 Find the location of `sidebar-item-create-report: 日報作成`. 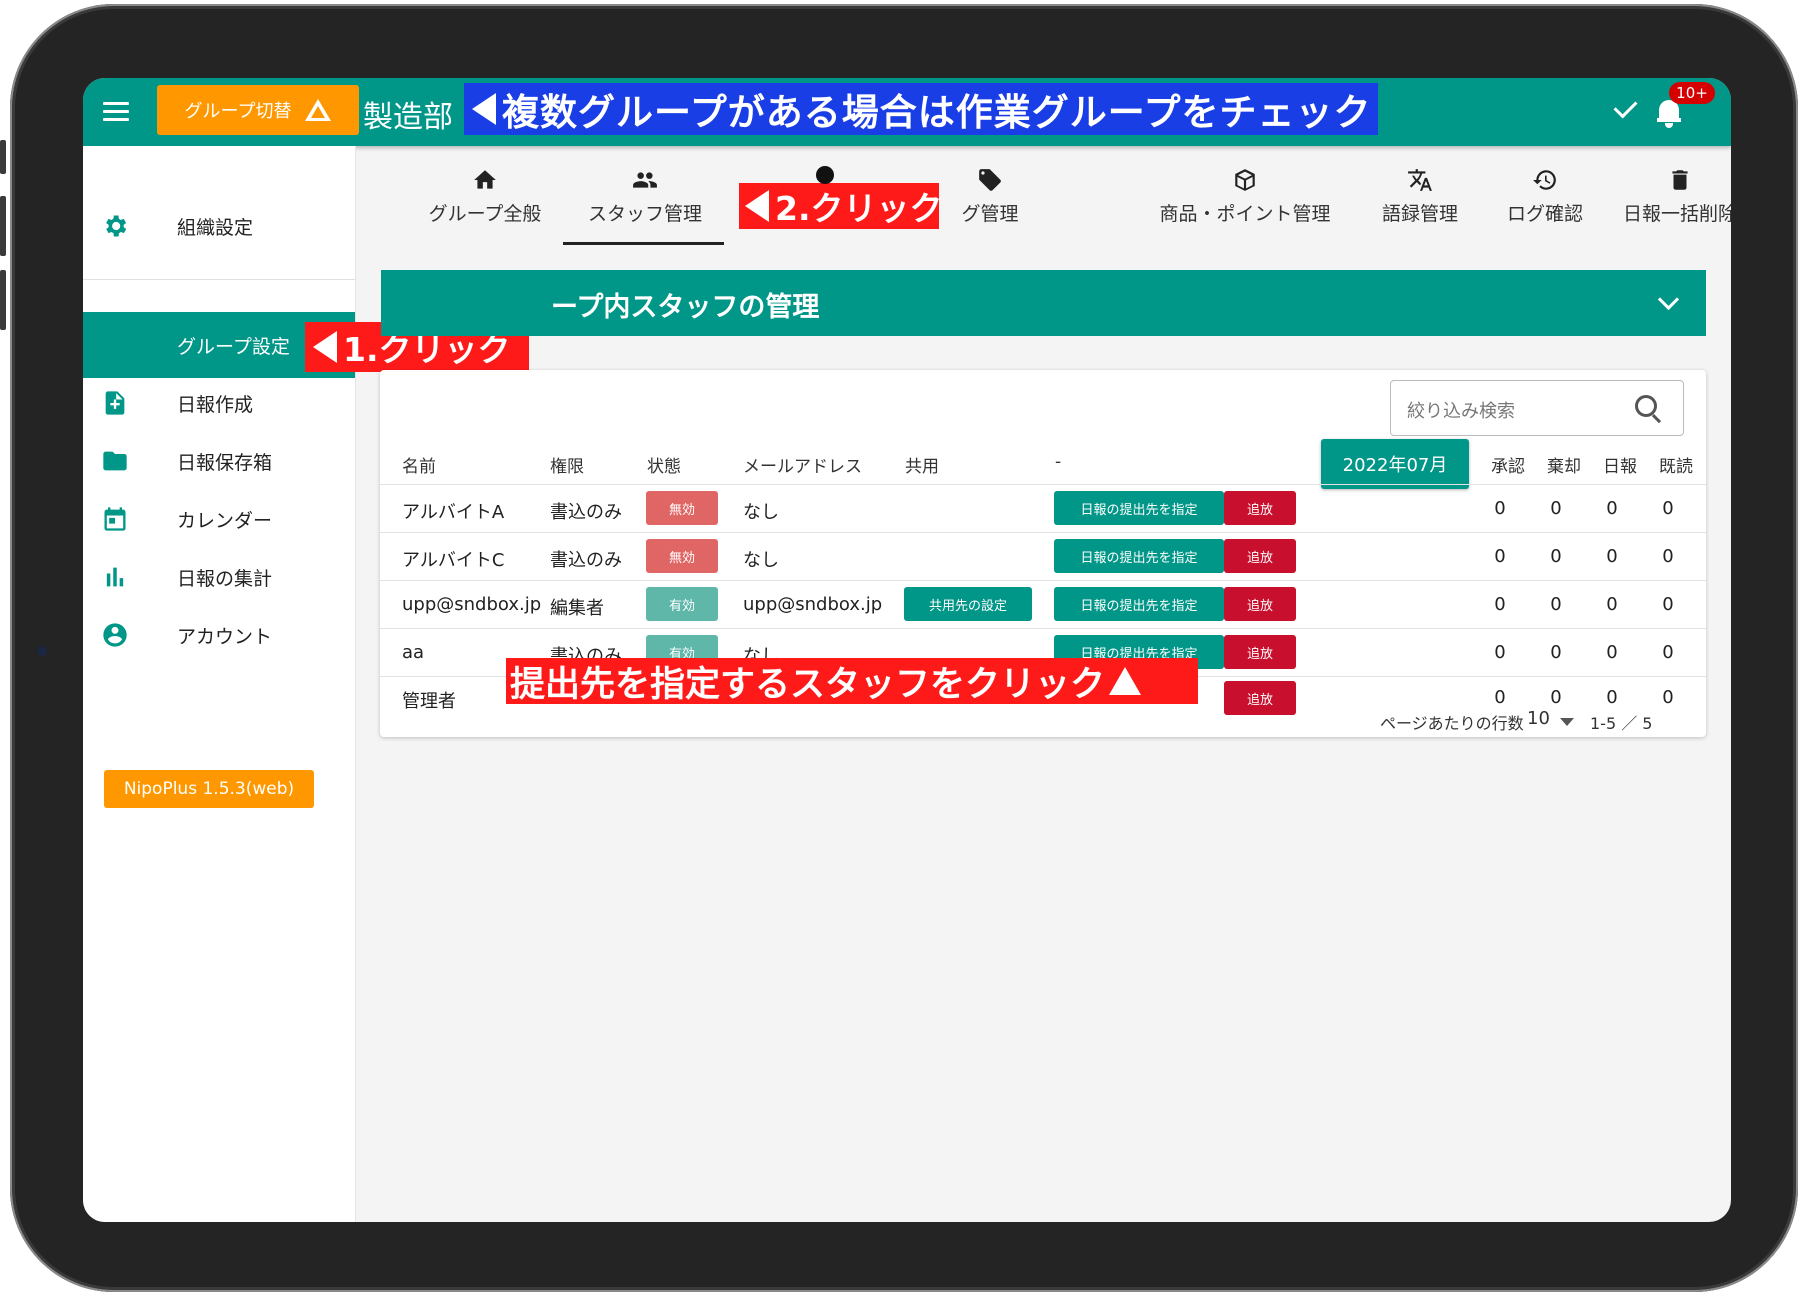

sidebar-item-create-report: 日報作成 is located at coordinates (219, 403).